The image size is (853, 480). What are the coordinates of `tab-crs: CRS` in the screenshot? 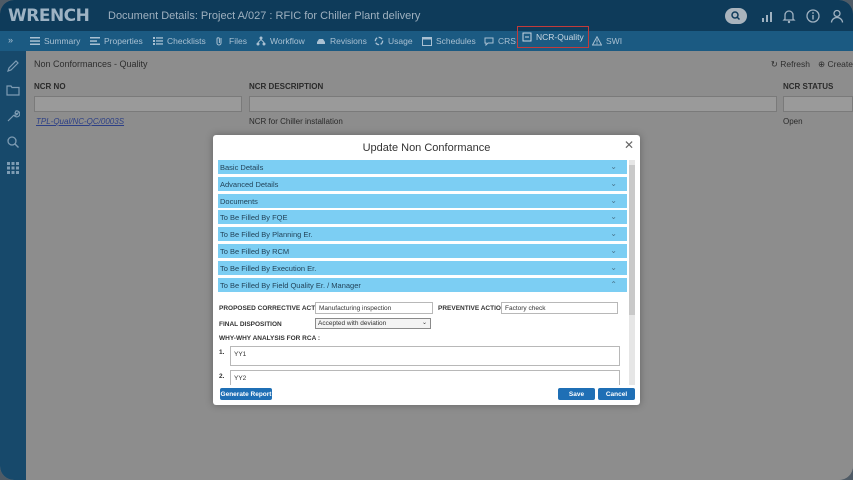 It's located at (500, 41).